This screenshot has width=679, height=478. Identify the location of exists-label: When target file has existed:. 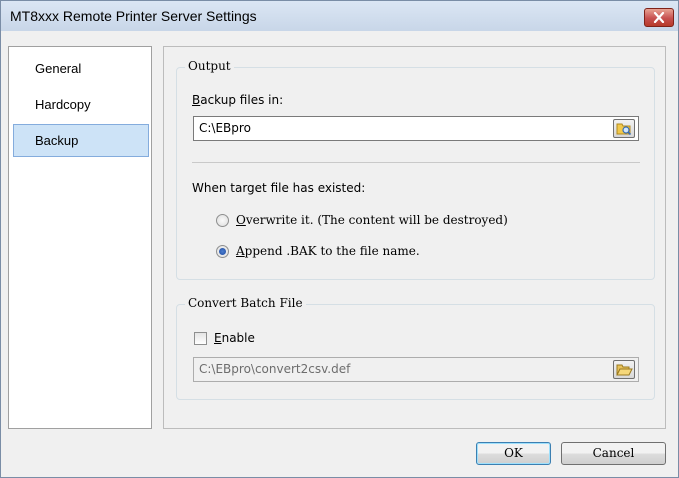
(279, 188).